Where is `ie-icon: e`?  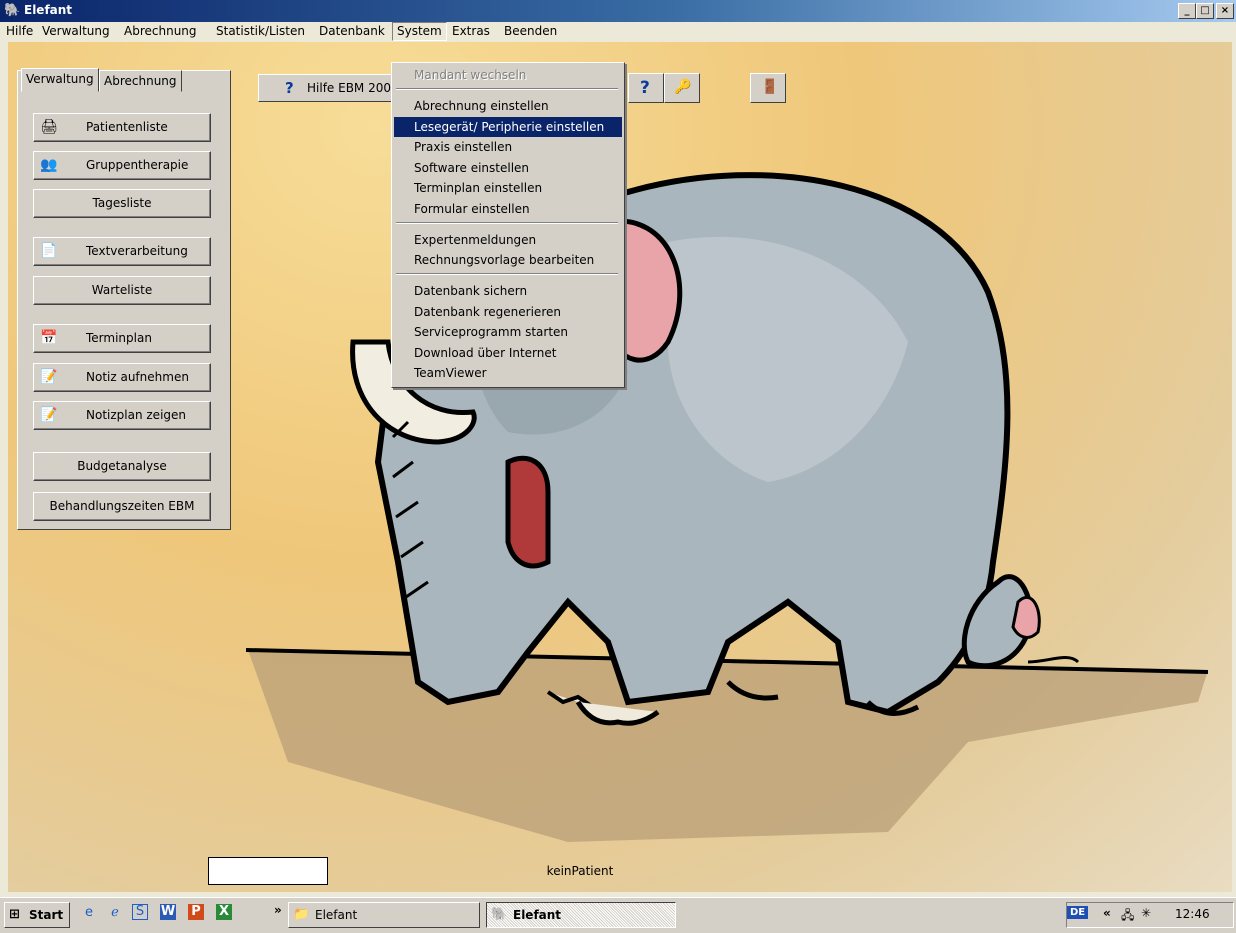
ie-icon: e is located at coordinates (89, 913).